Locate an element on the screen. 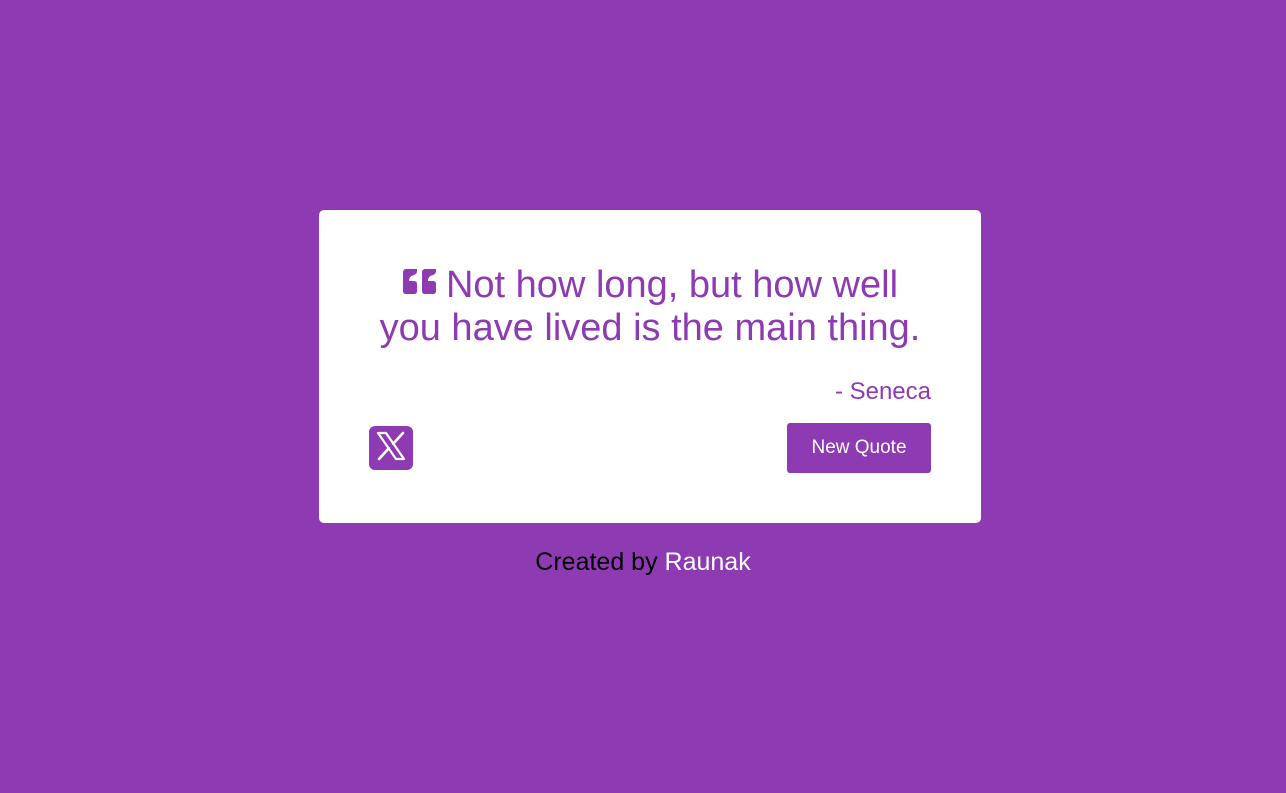 Image resolution: width=1286 pixels, height=793 pixels. quote-left-icon is located at coordinates (420, 278).